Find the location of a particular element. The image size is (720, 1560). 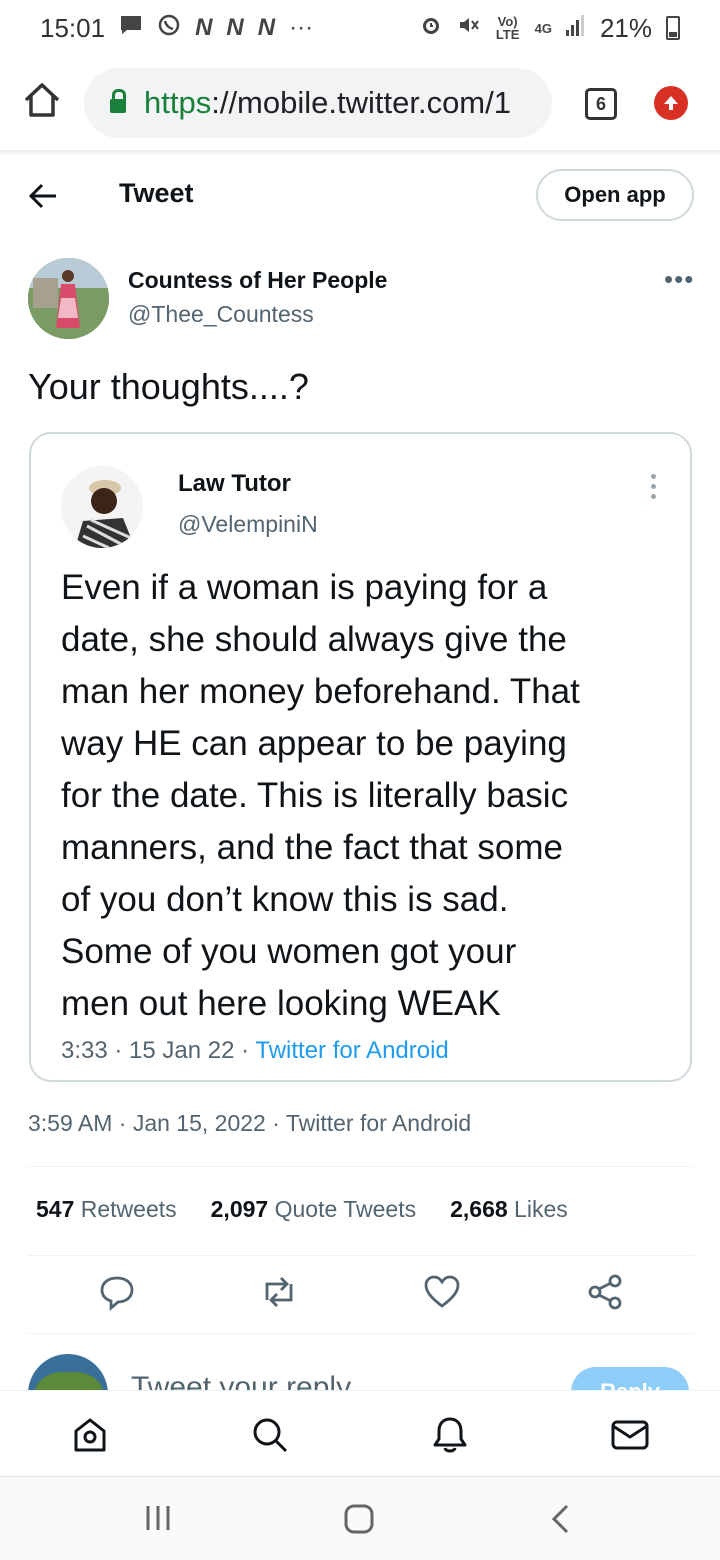

quoted-more-icon is located at coordinates (655, 489).